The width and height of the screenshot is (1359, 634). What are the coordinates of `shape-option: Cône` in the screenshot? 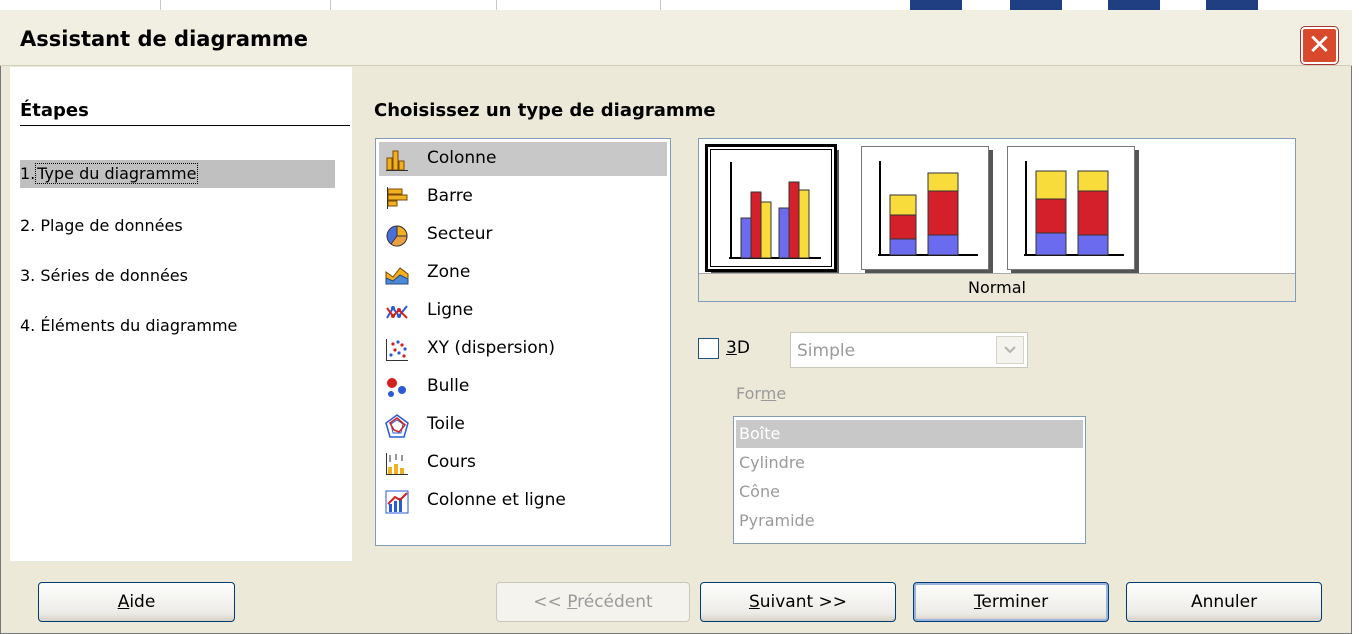 It's located at (909, 492).